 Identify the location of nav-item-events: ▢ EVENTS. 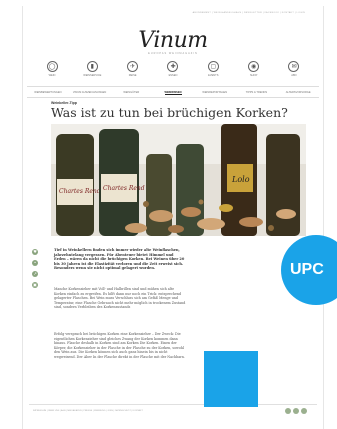
(213, 69).